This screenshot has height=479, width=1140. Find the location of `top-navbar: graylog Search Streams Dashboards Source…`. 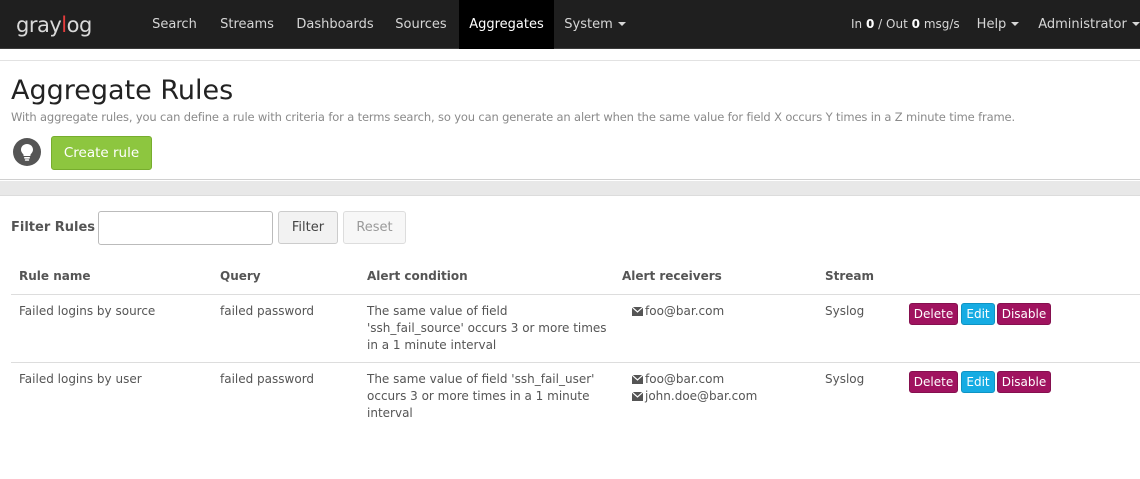

top-navbar: graylog Search Streams Dashboards Source… is located at coordinates (570, 24).